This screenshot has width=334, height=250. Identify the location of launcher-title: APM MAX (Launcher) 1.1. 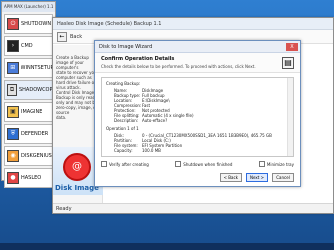
(28, 7).